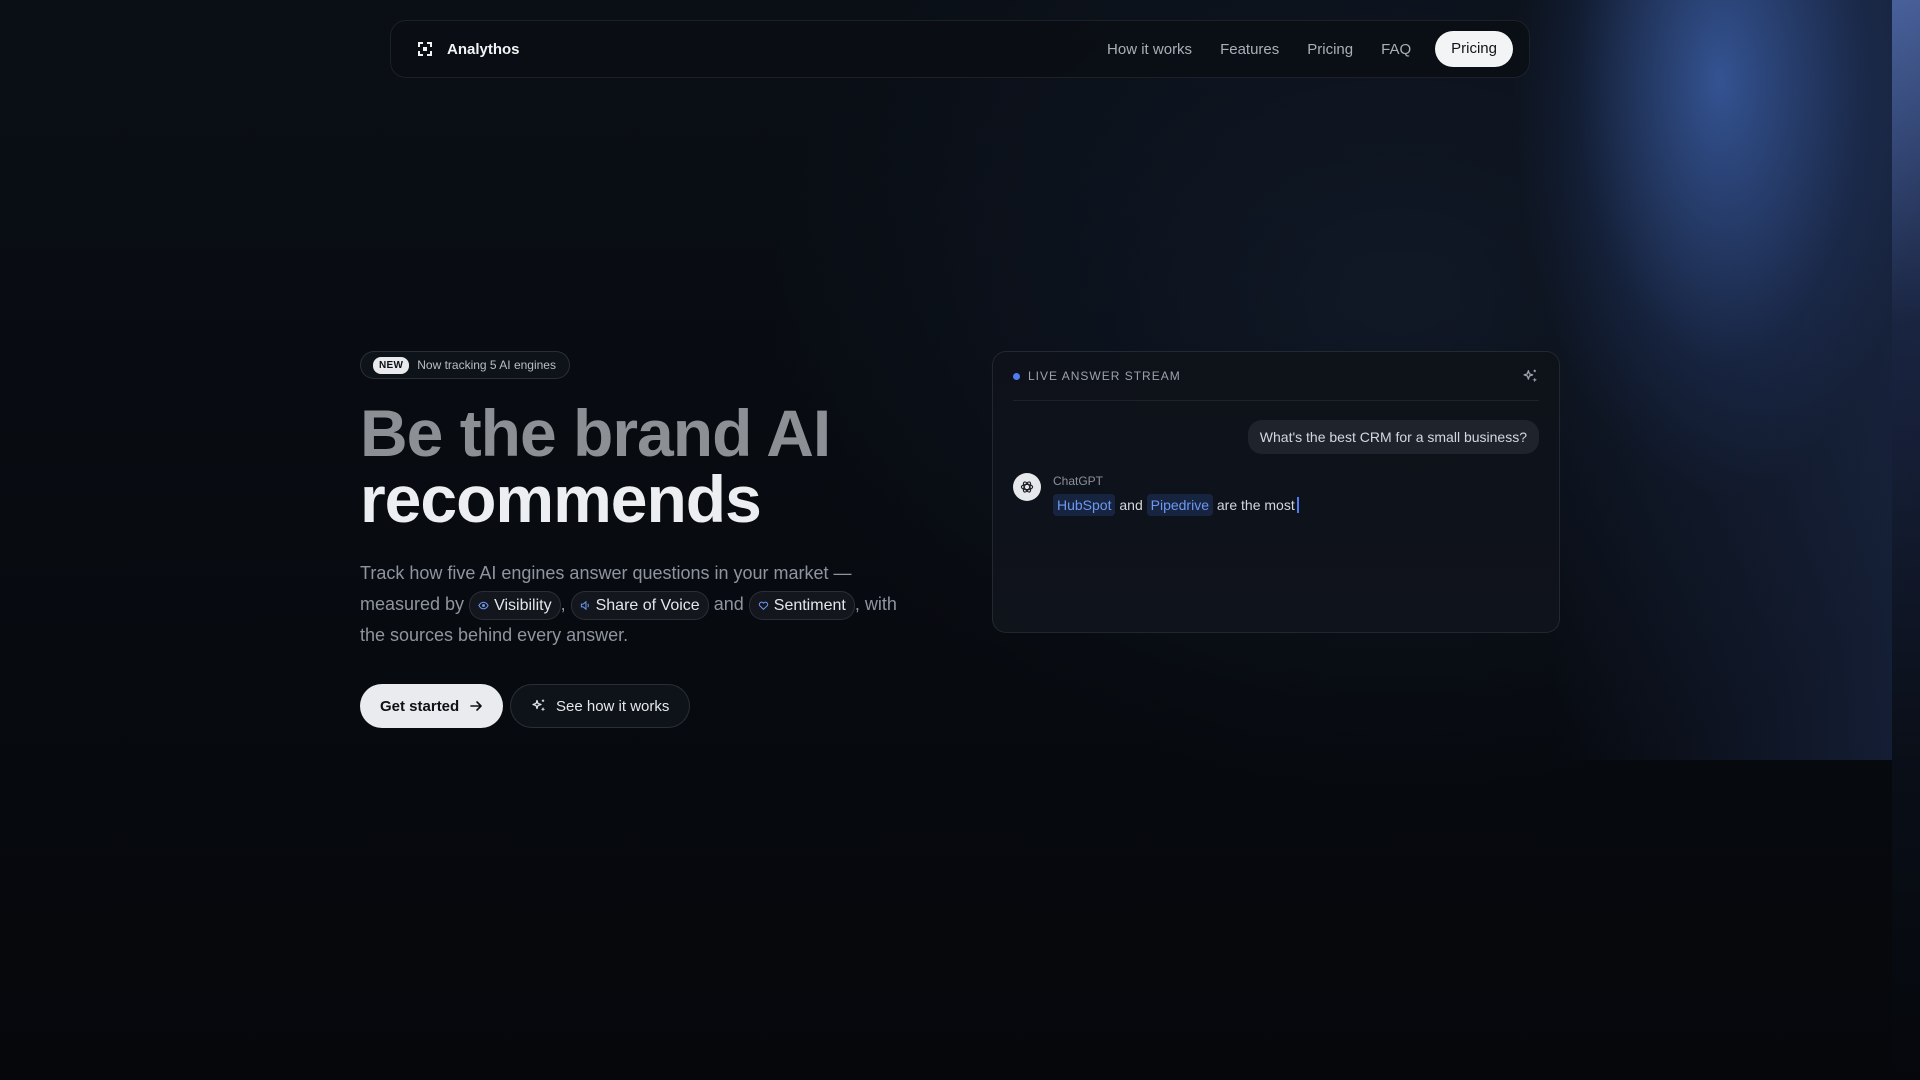 The image size is (1920, 1080). I want to click on brand-logo-icon, so click(425, 49).